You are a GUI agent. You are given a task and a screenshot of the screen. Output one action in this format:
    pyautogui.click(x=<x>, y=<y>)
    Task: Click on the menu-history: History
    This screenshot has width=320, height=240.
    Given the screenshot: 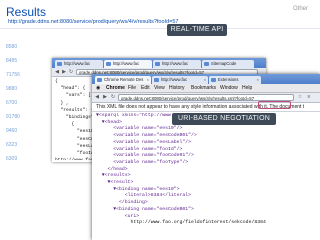 What is the action you would take?
    pyautogui.click(x=177, y=88)
    